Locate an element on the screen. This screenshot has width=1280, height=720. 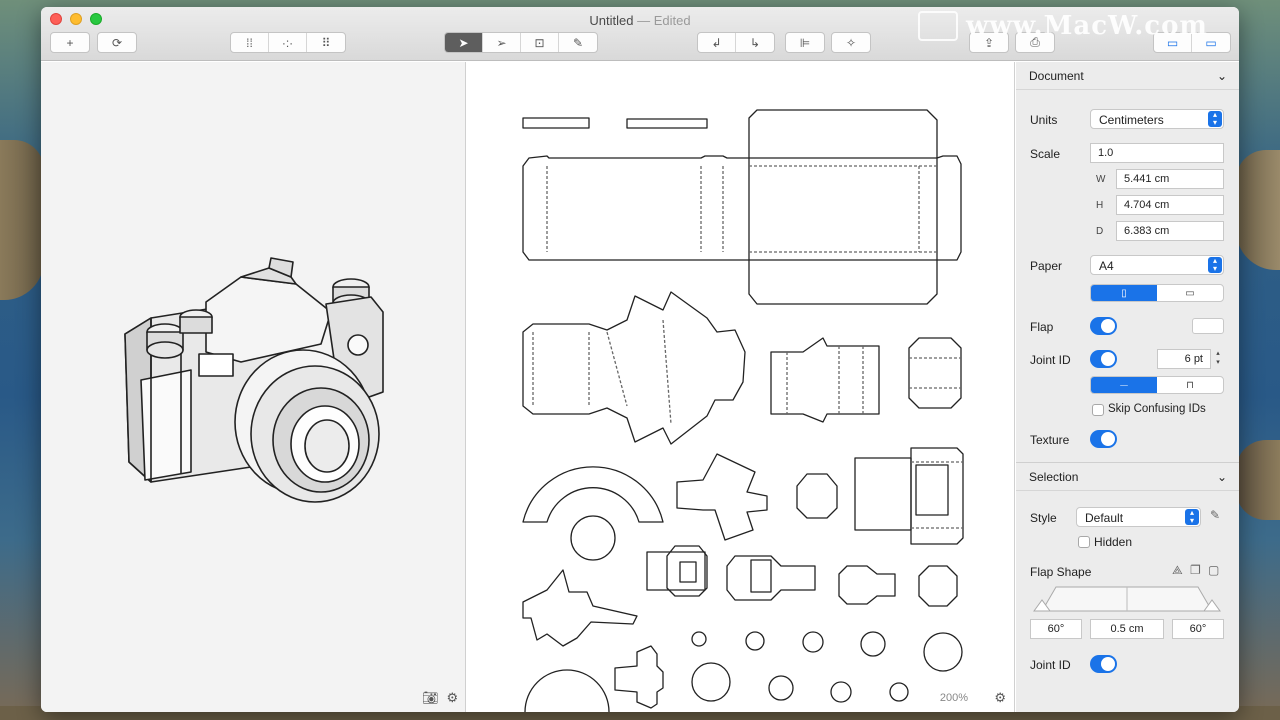
style-label: Style is located at coordinates (1043, 518).